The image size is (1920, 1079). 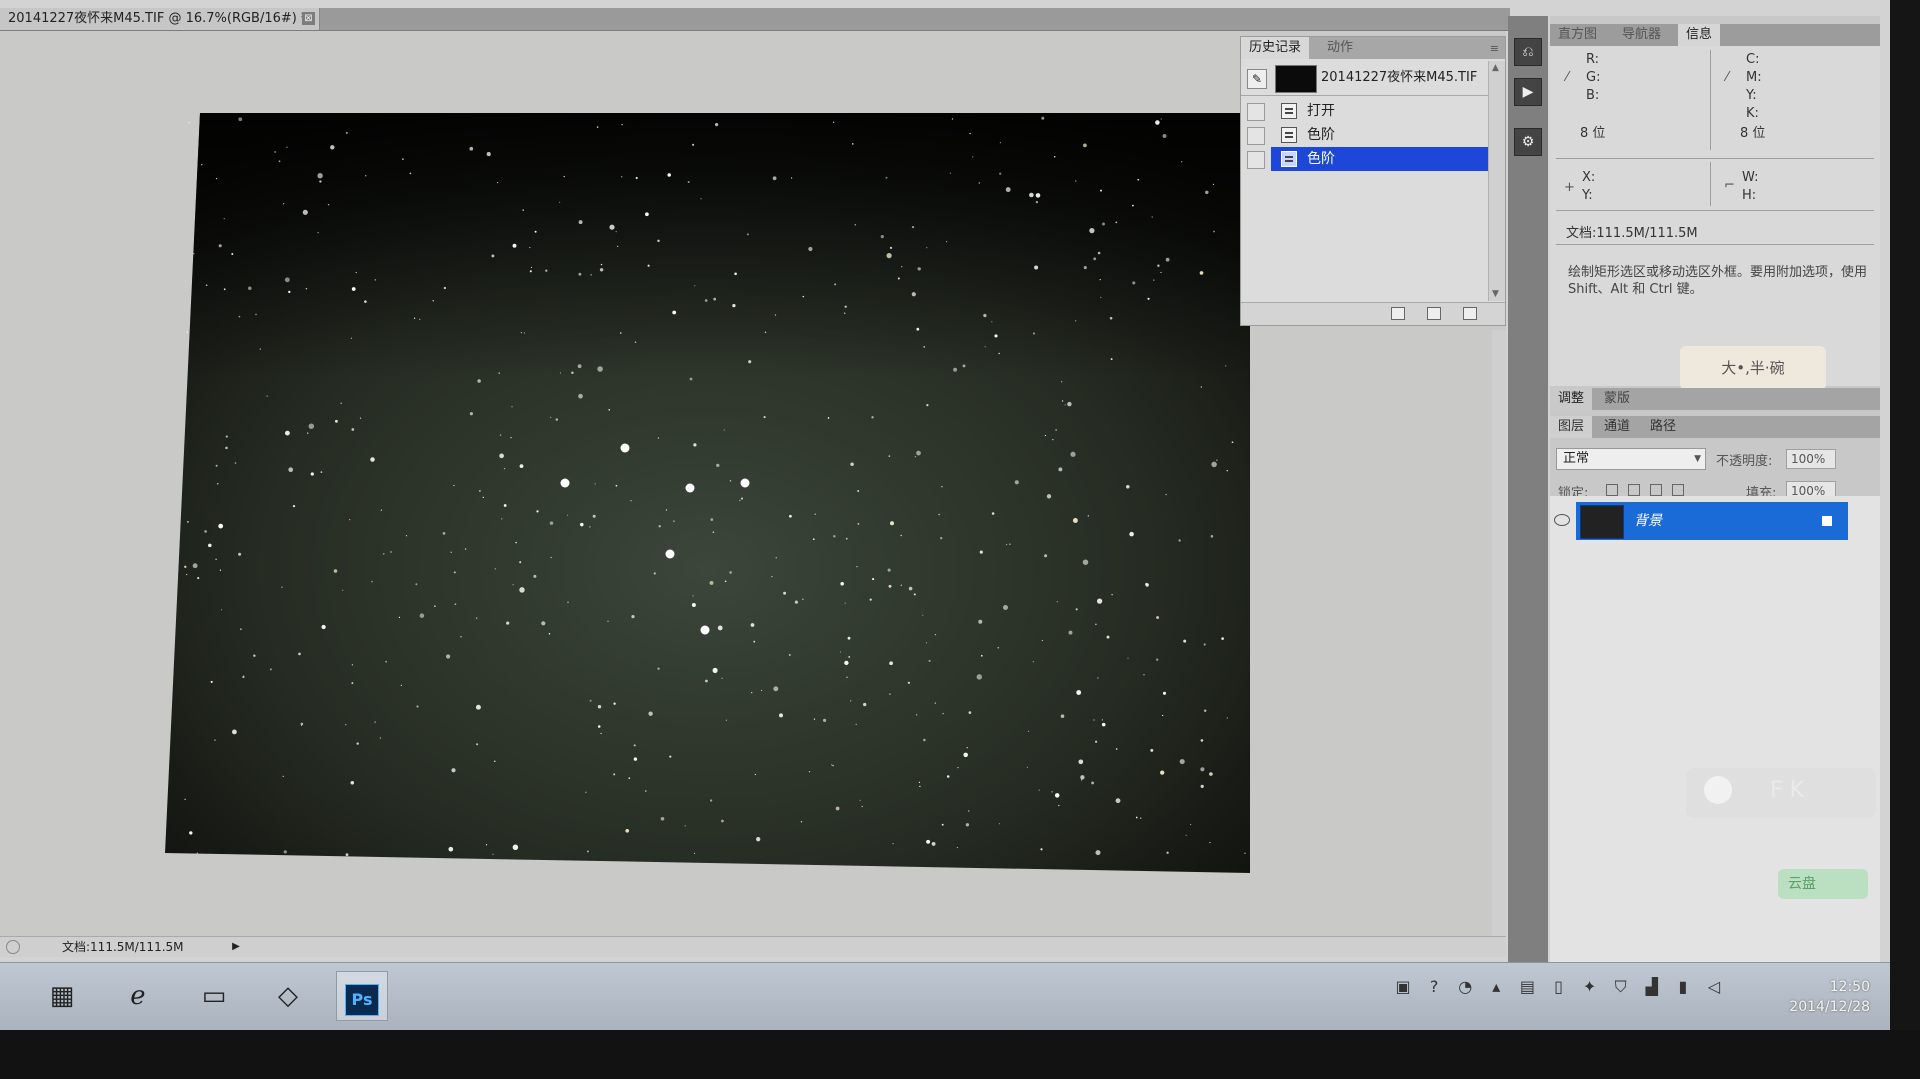 What do you see at coordinates (1365, 159) in the screenshot?
I see `history-step-levels-2: 色阶` at bounding box center [1365, 159].